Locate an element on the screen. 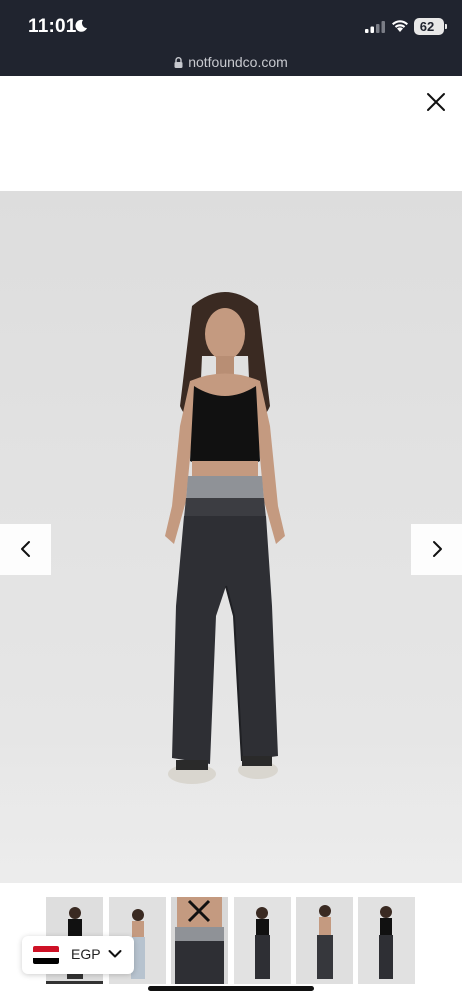 The width and height of the screenshot is (462, 1000). chevron-right-icon is located at coordinates (437, 549).